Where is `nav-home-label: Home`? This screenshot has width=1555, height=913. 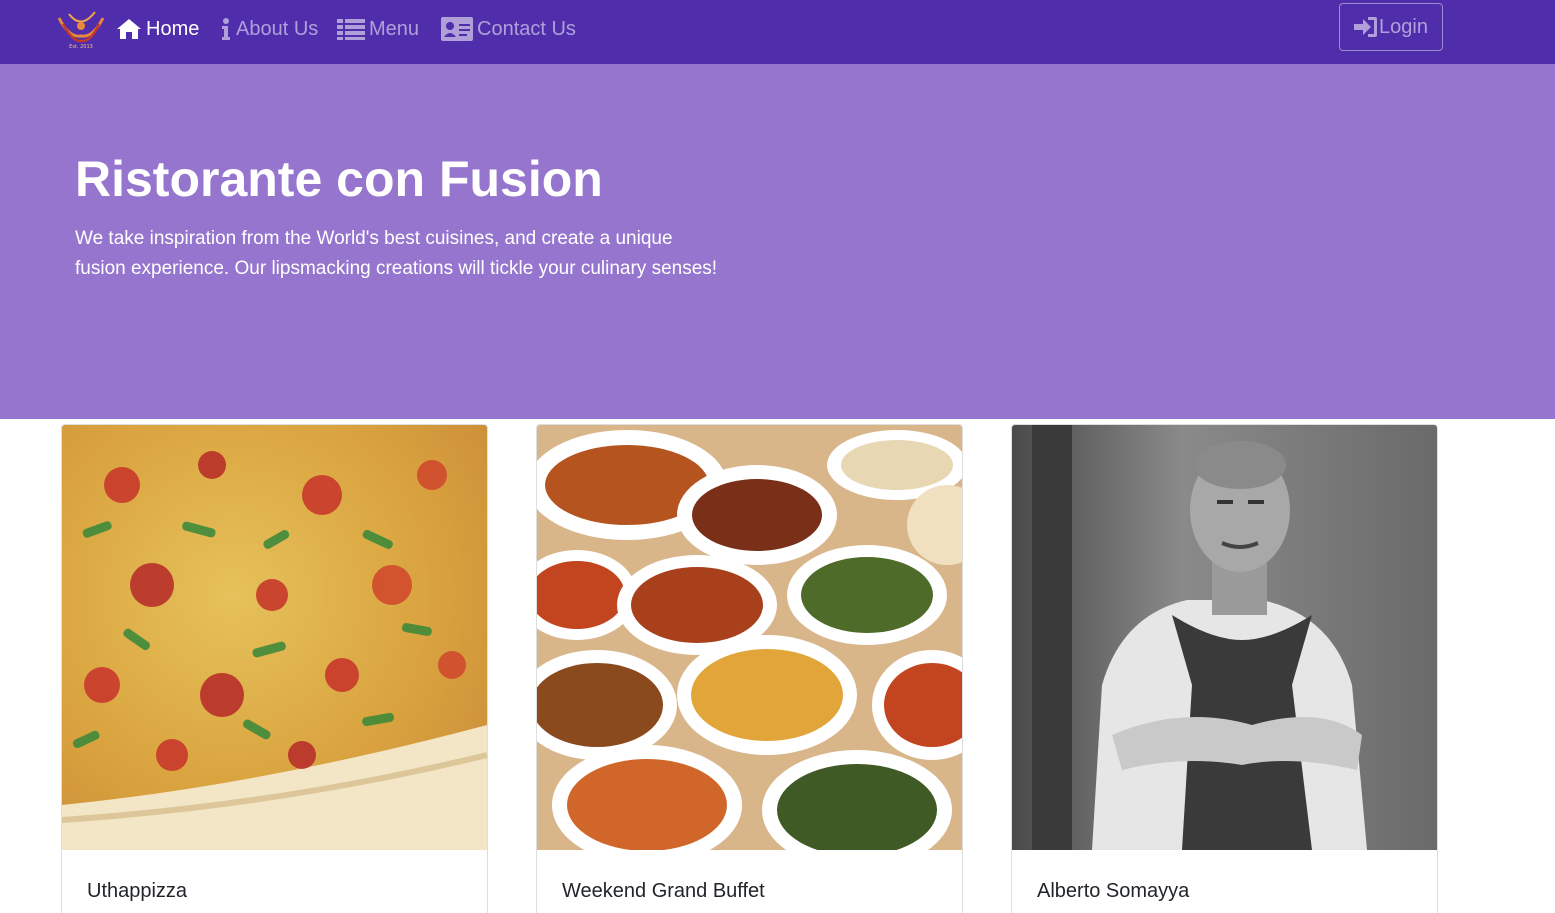 nav-home-label: Home is located at coordinates (173, 28).